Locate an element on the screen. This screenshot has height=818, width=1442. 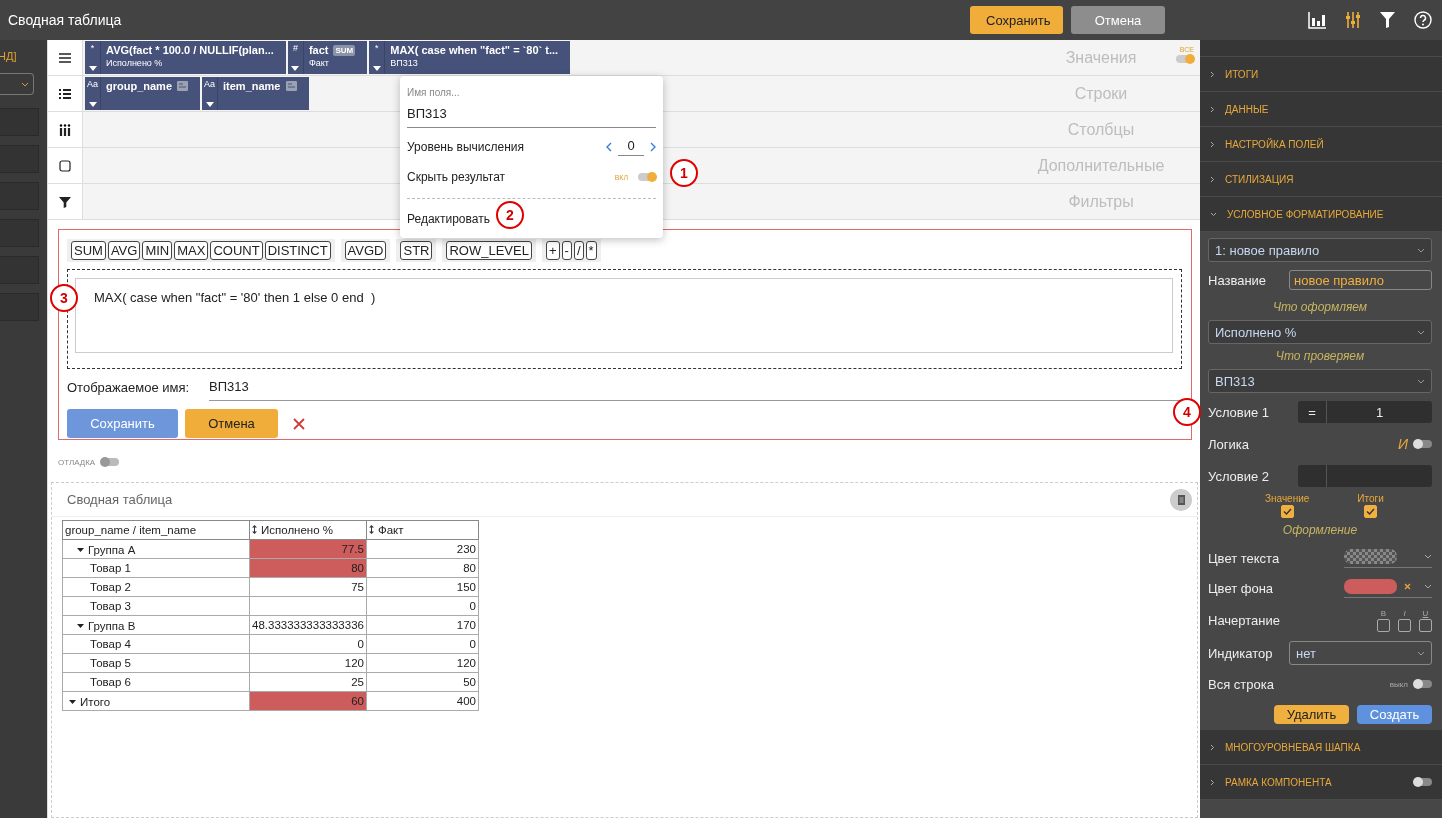
field-chip: * MAX( case when "fact" = `80` t... ВП313 is located at coordinates (470, 57).